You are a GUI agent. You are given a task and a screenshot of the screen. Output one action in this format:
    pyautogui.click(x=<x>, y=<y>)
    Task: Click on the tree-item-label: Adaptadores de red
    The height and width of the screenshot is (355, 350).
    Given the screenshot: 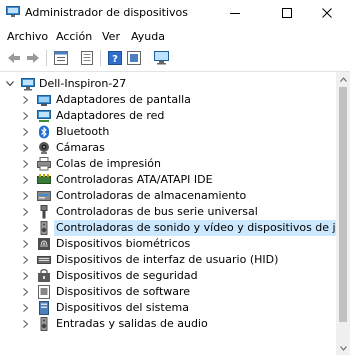 What is the action you would take?
    pyautogui.click(x=110, y=115)
    